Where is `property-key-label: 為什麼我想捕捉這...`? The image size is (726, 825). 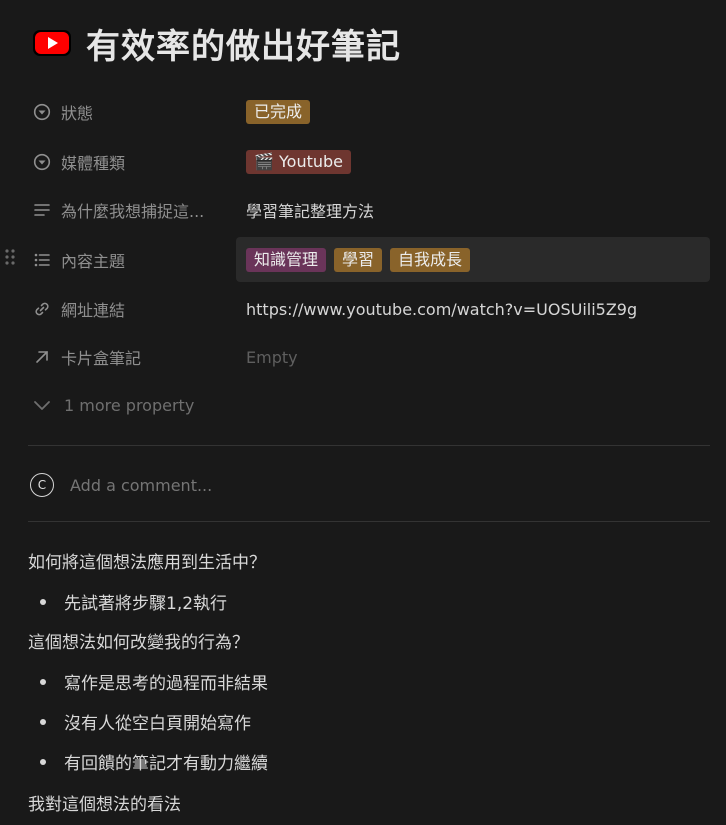
property-key-label: 為什麼我想捕捉這... is located at coordinates (133, 211).